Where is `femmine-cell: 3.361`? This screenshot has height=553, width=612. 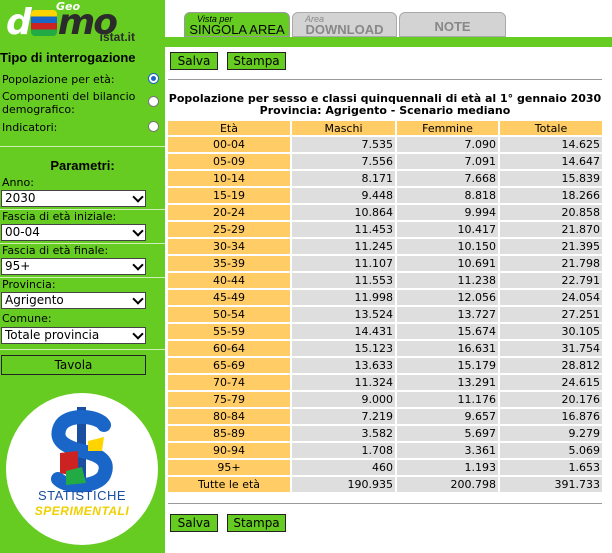 femmine-cell: 3.361 is located at coordinates (447, 450).